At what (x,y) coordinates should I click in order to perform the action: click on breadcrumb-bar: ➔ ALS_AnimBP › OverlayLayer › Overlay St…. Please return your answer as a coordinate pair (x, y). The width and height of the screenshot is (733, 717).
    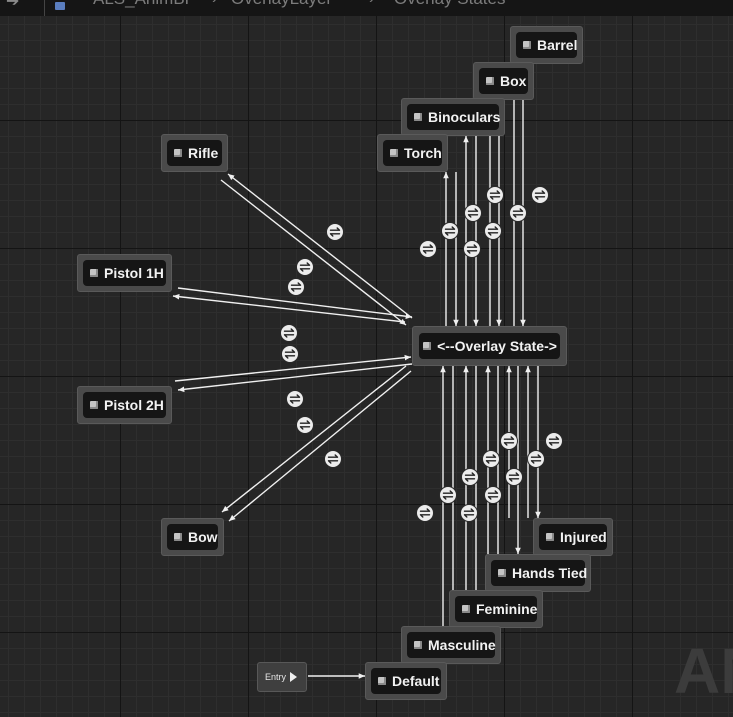
    Looking at the image, I should click on (366, 8).